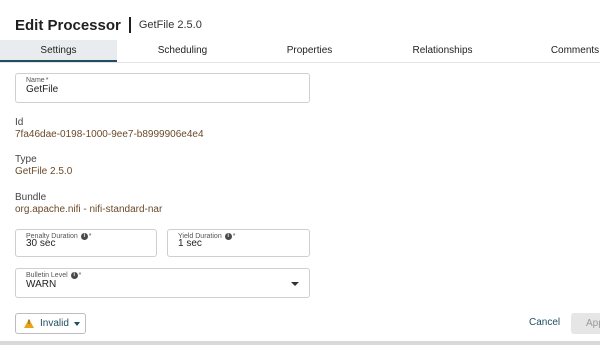 This screenshot has width=600, height=345. What do you see at coordinates (544, 322) in the screenshot?
I see `cancel-button: Cancel` at bounding box center [544, 322].